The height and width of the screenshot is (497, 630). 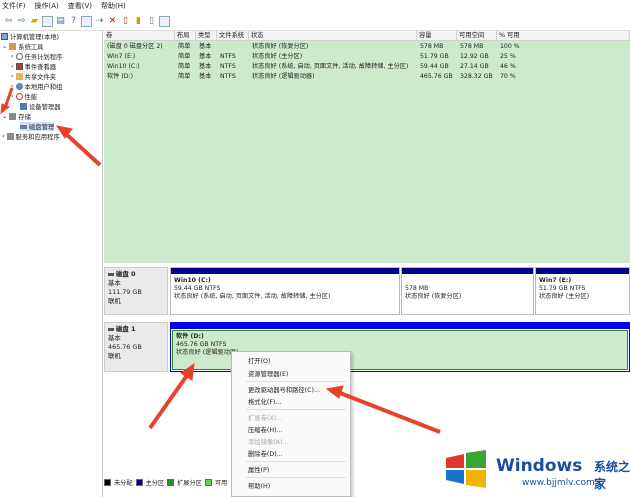 I want to click on watermark: Windows 系统之家 www.bjjmlv.com, so click(x=531, y=468).